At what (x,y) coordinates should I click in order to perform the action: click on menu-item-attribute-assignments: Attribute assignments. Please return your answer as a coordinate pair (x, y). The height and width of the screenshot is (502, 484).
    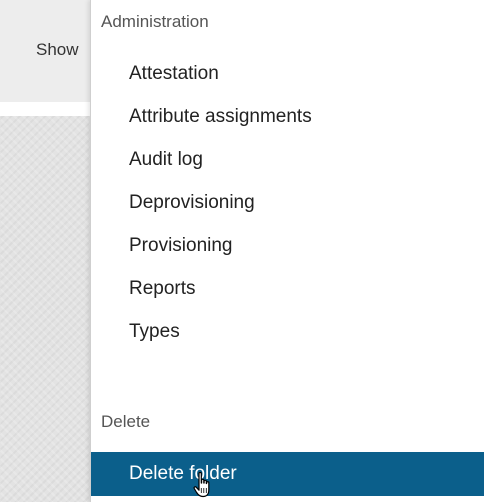
    Looking at the image, I should click on (287, 117).